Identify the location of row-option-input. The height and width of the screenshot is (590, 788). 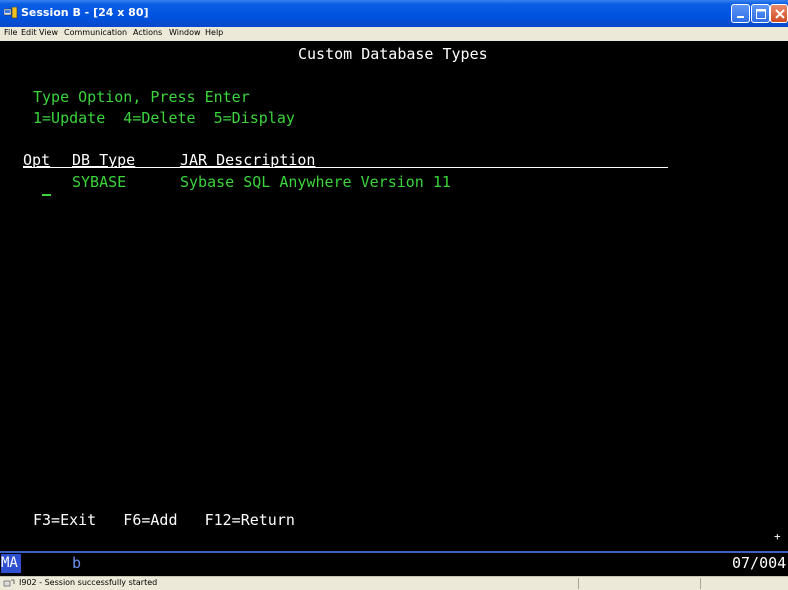
(46, 195).